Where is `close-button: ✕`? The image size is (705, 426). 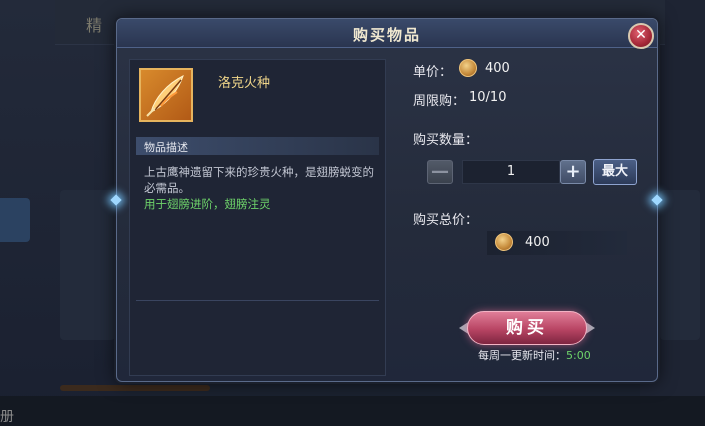
close-button: ✕ is located at coordinates (641, 36).